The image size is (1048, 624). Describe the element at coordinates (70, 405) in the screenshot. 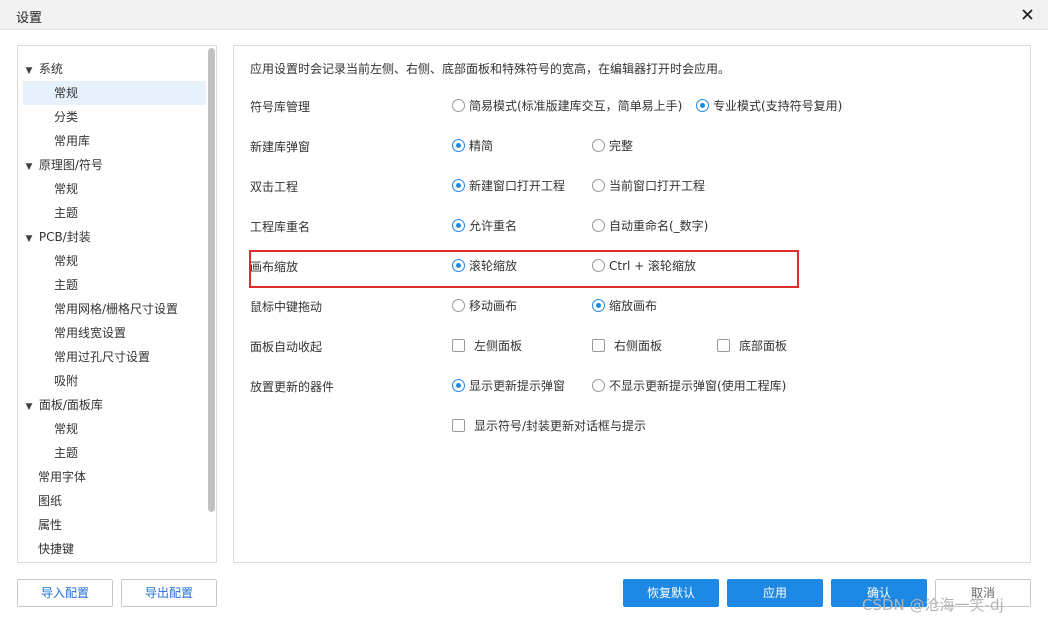

I see `tree-item-label: 面板/面板库` at that location.